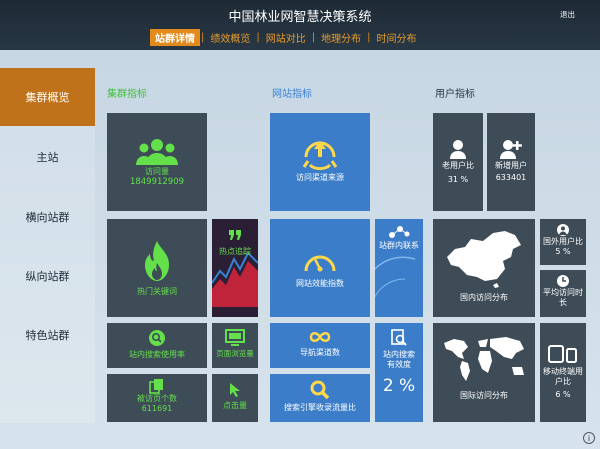 Image resolution: width=600 pixels, height=449 pixels. What do you see at coordinates (484, 359) in the screenshot?
I see `world-map-icon` at bounding box center [484, 359].